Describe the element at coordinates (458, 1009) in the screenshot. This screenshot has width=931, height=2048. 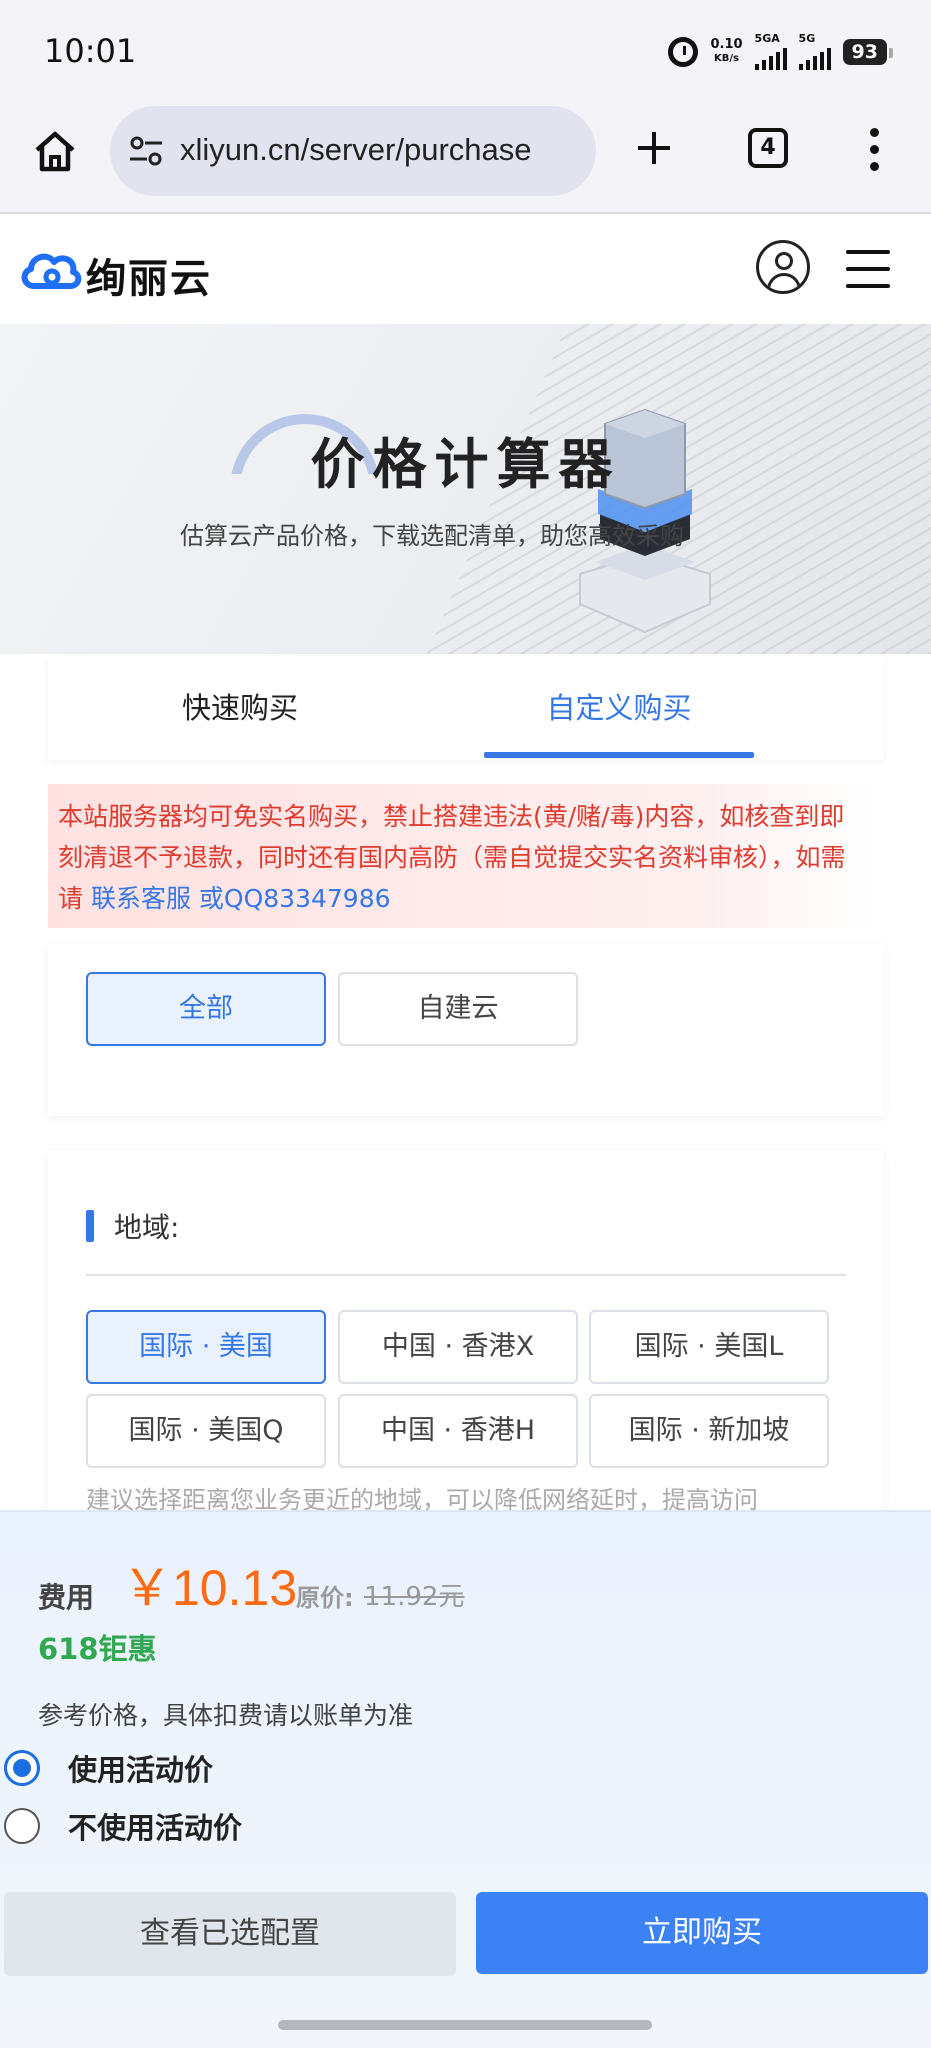
I see `filter-self-built-cloud-button: 自建云` at that location.